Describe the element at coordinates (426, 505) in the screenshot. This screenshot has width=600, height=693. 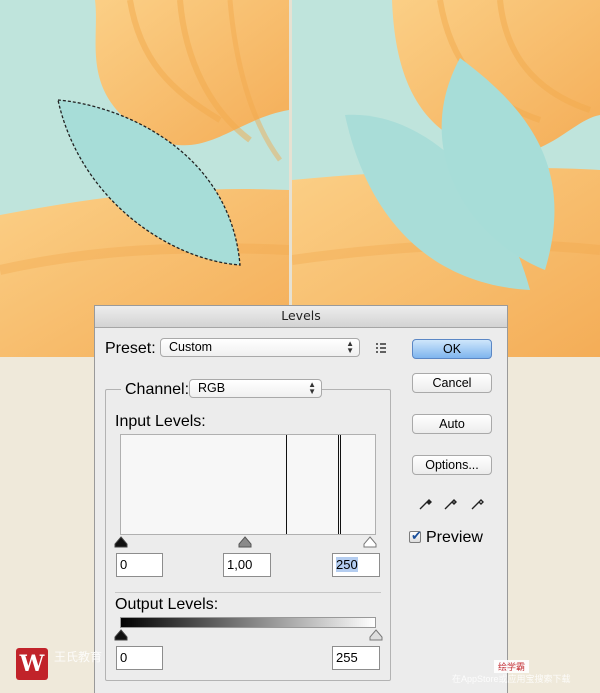
I see `black-eyedropper-icon` at that location.